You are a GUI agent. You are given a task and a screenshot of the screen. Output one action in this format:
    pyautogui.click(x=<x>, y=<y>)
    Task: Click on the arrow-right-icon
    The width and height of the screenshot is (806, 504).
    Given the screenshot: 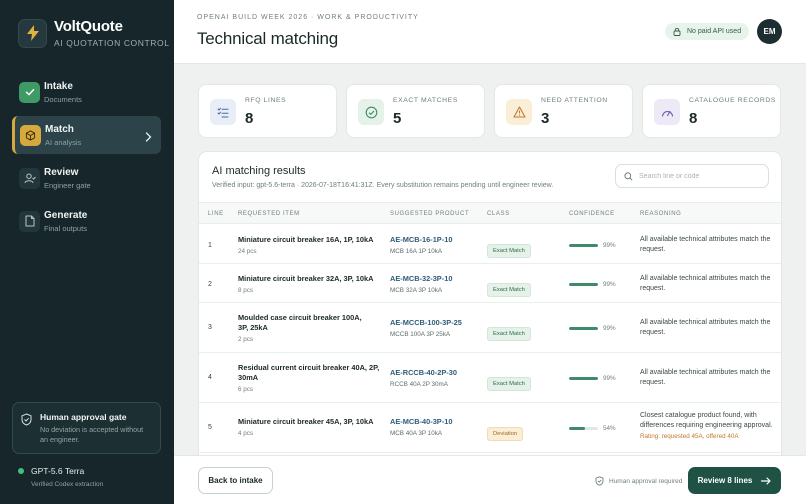 What is the action you would take?
    pyautogui.click(x=766, y=480)
    